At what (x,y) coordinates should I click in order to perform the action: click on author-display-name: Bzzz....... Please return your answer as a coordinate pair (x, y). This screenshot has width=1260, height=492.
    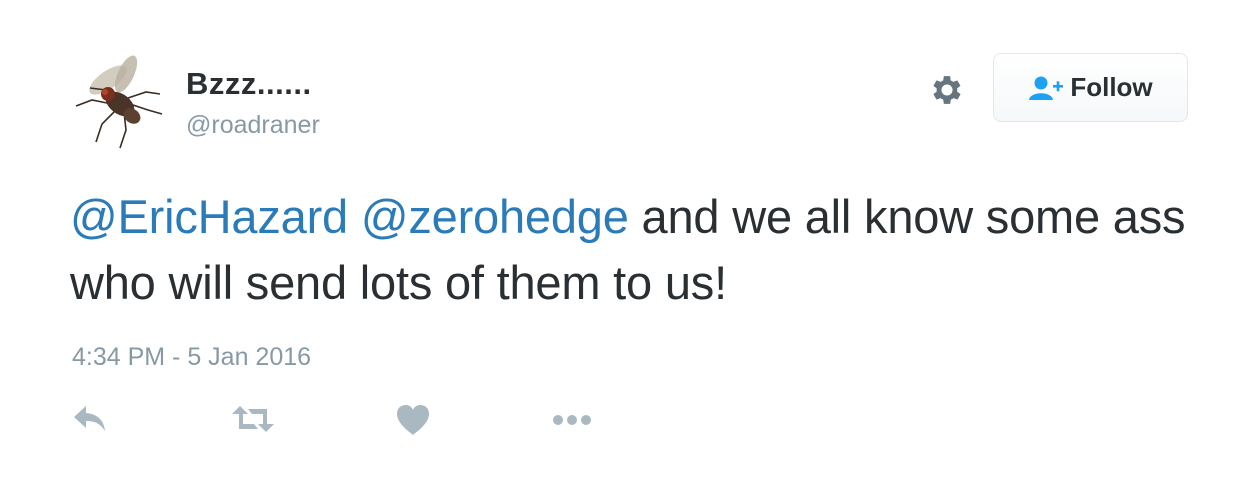
    Looking at the image, I should click on (249, 84).